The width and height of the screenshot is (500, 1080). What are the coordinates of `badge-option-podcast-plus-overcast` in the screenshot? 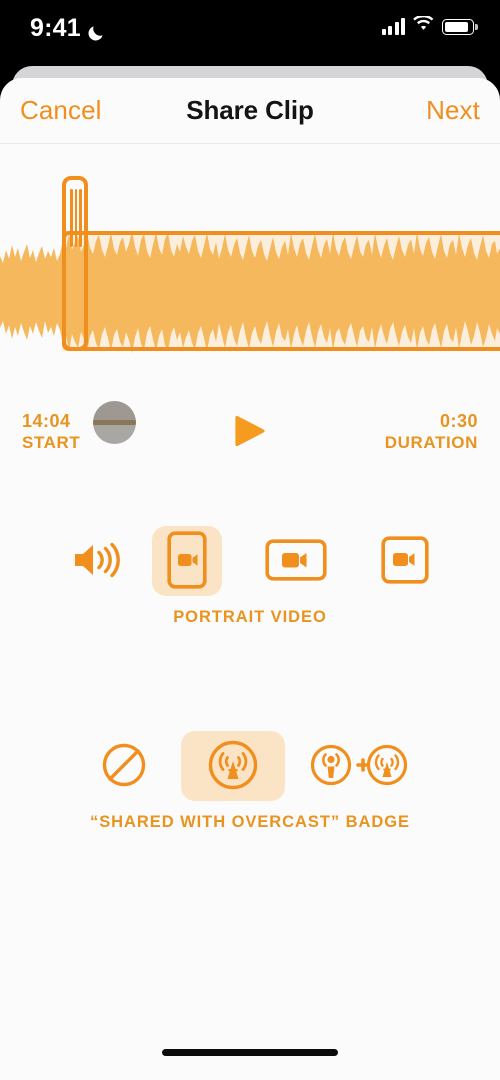 It's located at (359, 766).